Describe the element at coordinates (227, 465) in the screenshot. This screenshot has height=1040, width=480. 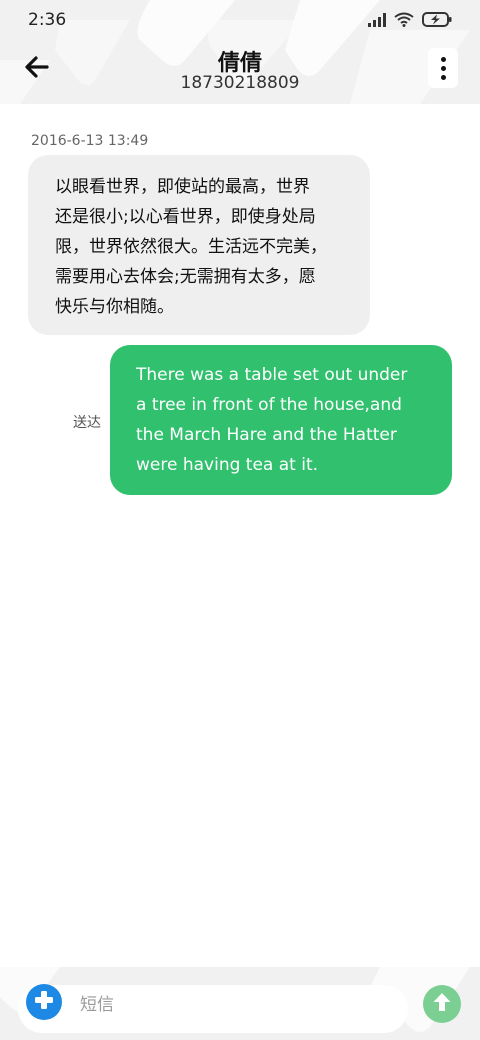
I see `message-line: were having tea at it.` at that location.